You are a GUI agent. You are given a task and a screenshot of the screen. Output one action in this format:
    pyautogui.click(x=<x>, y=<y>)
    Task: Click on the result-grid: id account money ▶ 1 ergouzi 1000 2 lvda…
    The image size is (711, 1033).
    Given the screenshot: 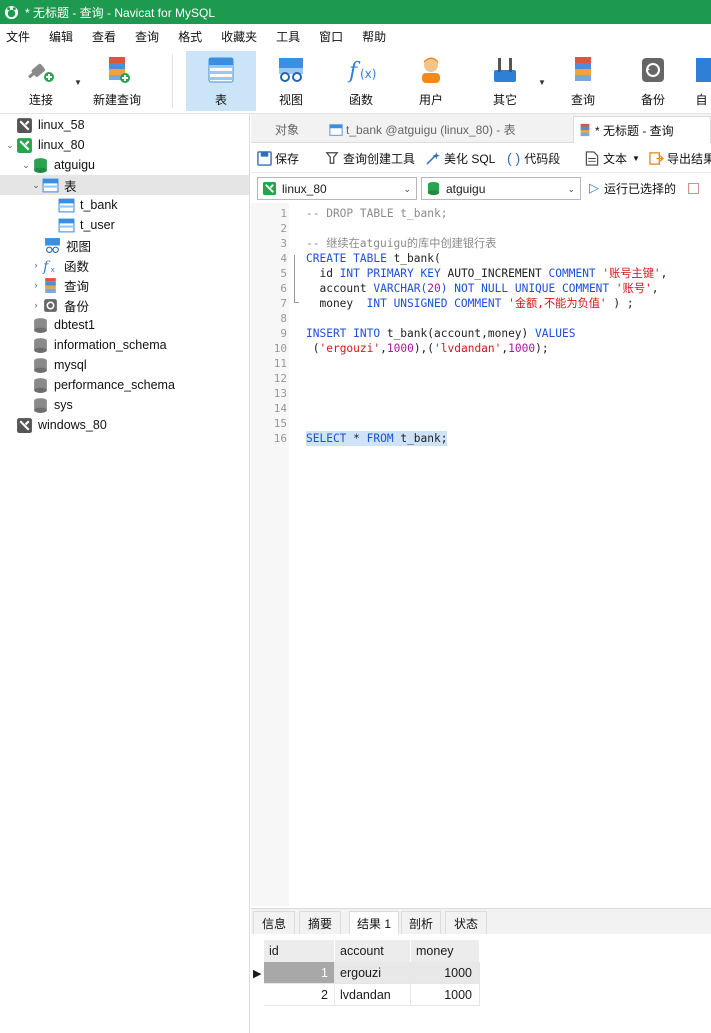 What is the action you would take?
    pyautogui.click(x=481, y=983)
    